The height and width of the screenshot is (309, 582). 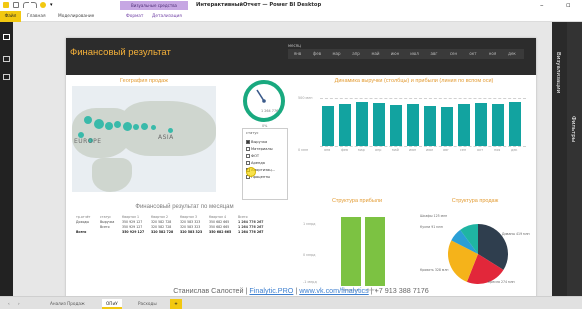 I want to click on pie-label: Кровать 328 млн, so click(x=434, y=270).